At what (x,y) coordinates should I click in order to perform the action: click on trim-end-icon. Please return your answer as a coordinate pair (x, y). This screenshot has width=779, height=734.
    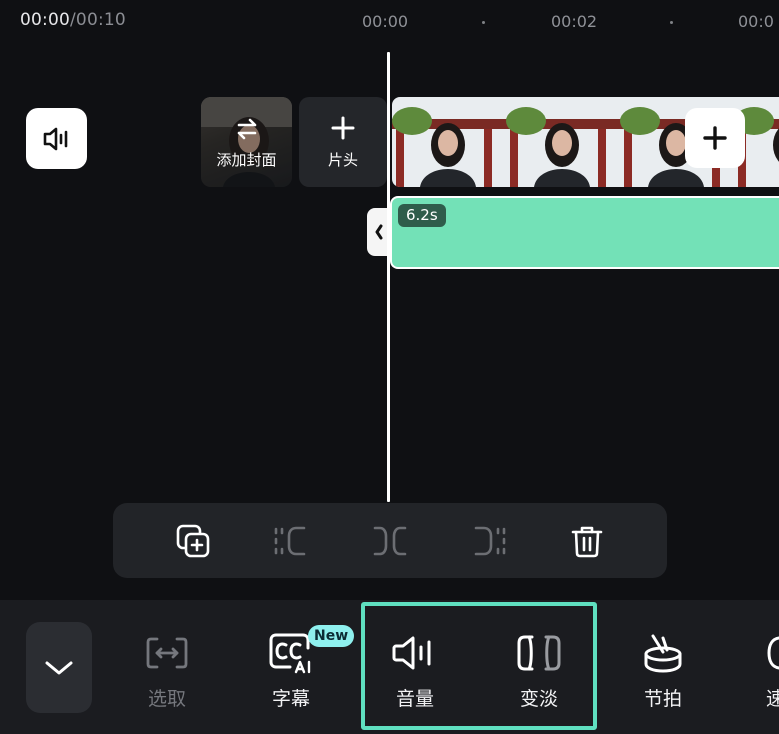
    Looking at the image, I should click on (490, 541).